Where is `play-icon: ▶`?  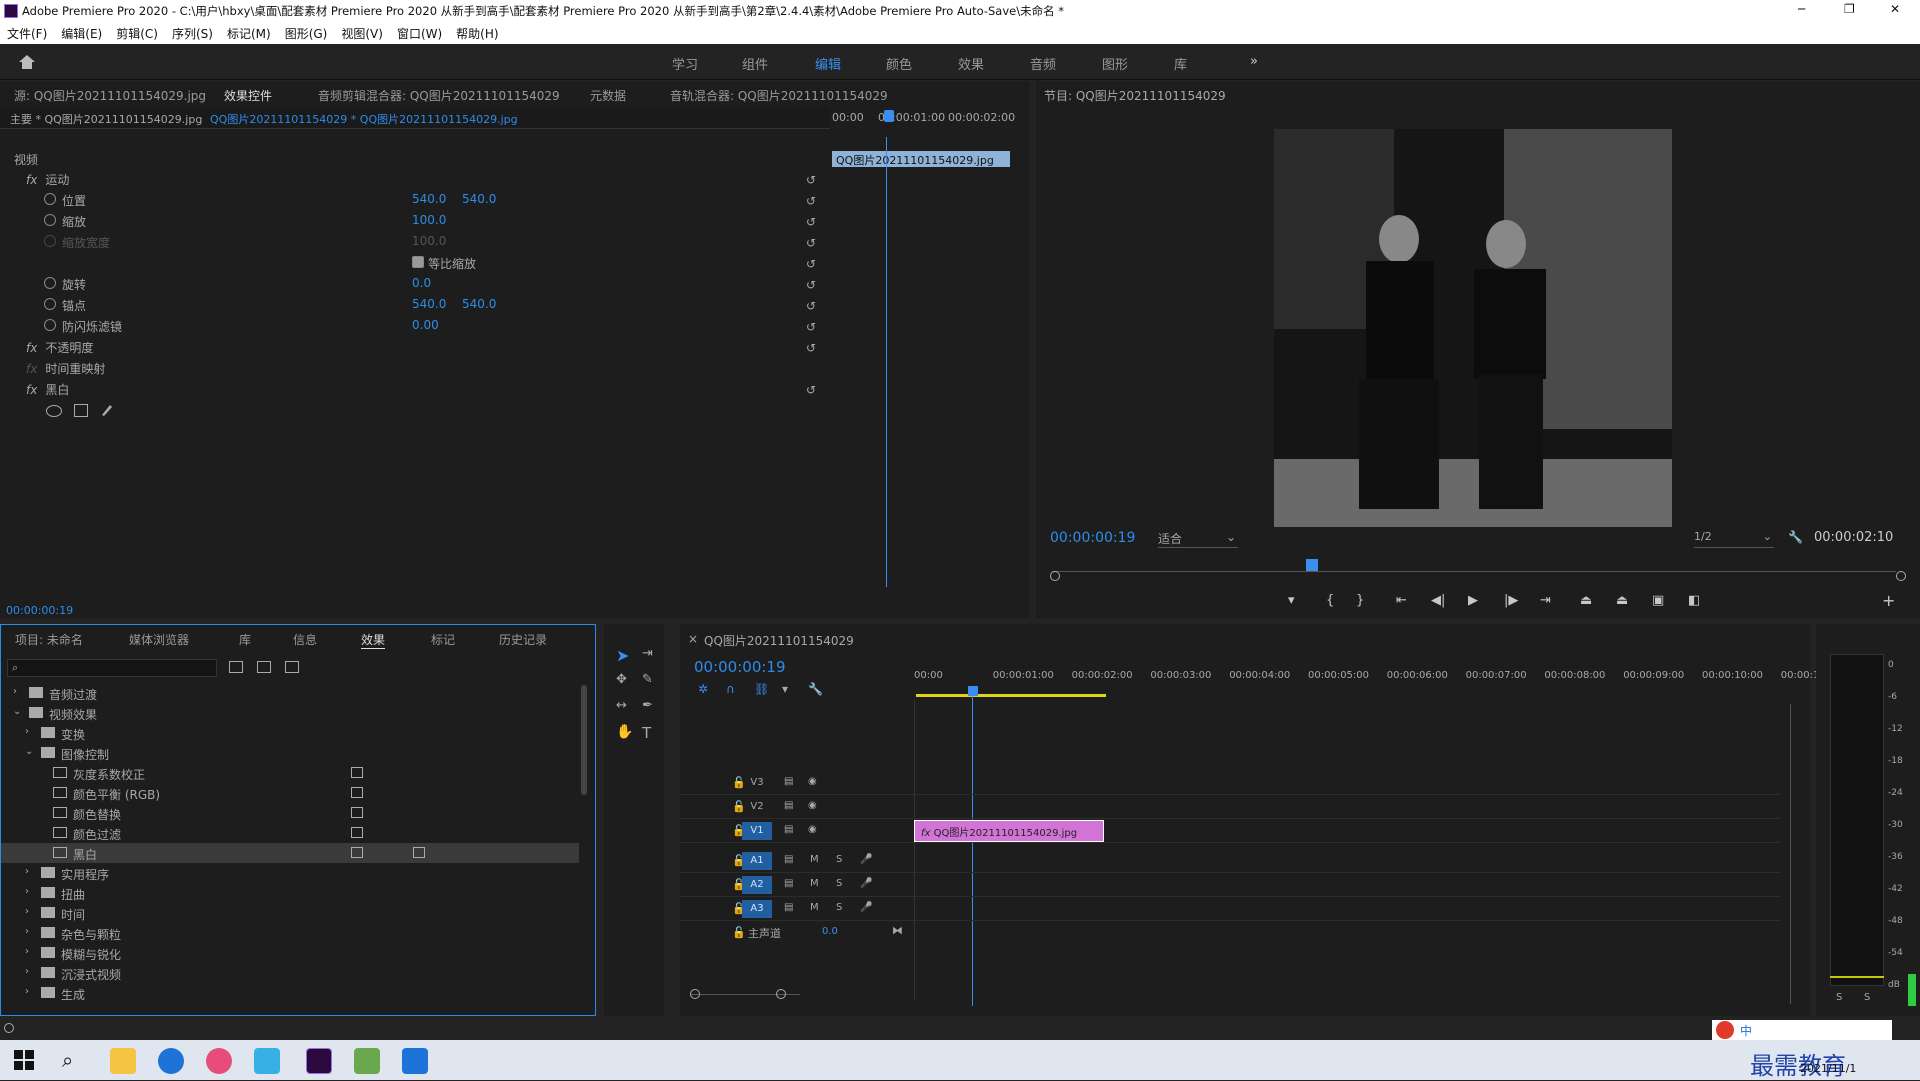 play-icon: ▶ is located at coordinates (1473, 600).